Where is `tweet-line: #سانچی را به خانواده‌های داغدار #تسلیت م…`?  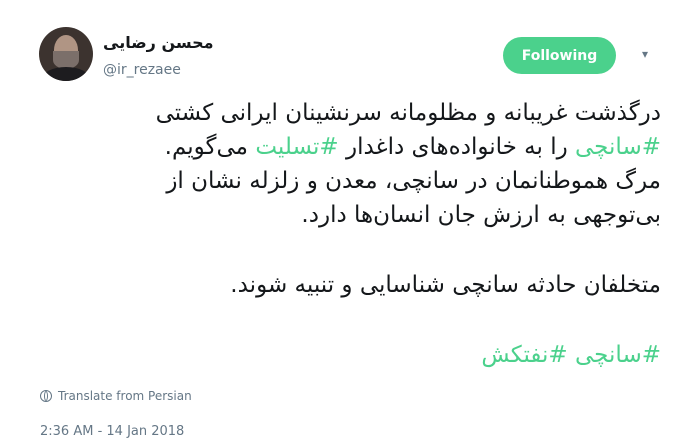 tweet-line: #سانچی را به خانواده‌های داغدار #تسلیت م… is located at coordinates (348, 147).